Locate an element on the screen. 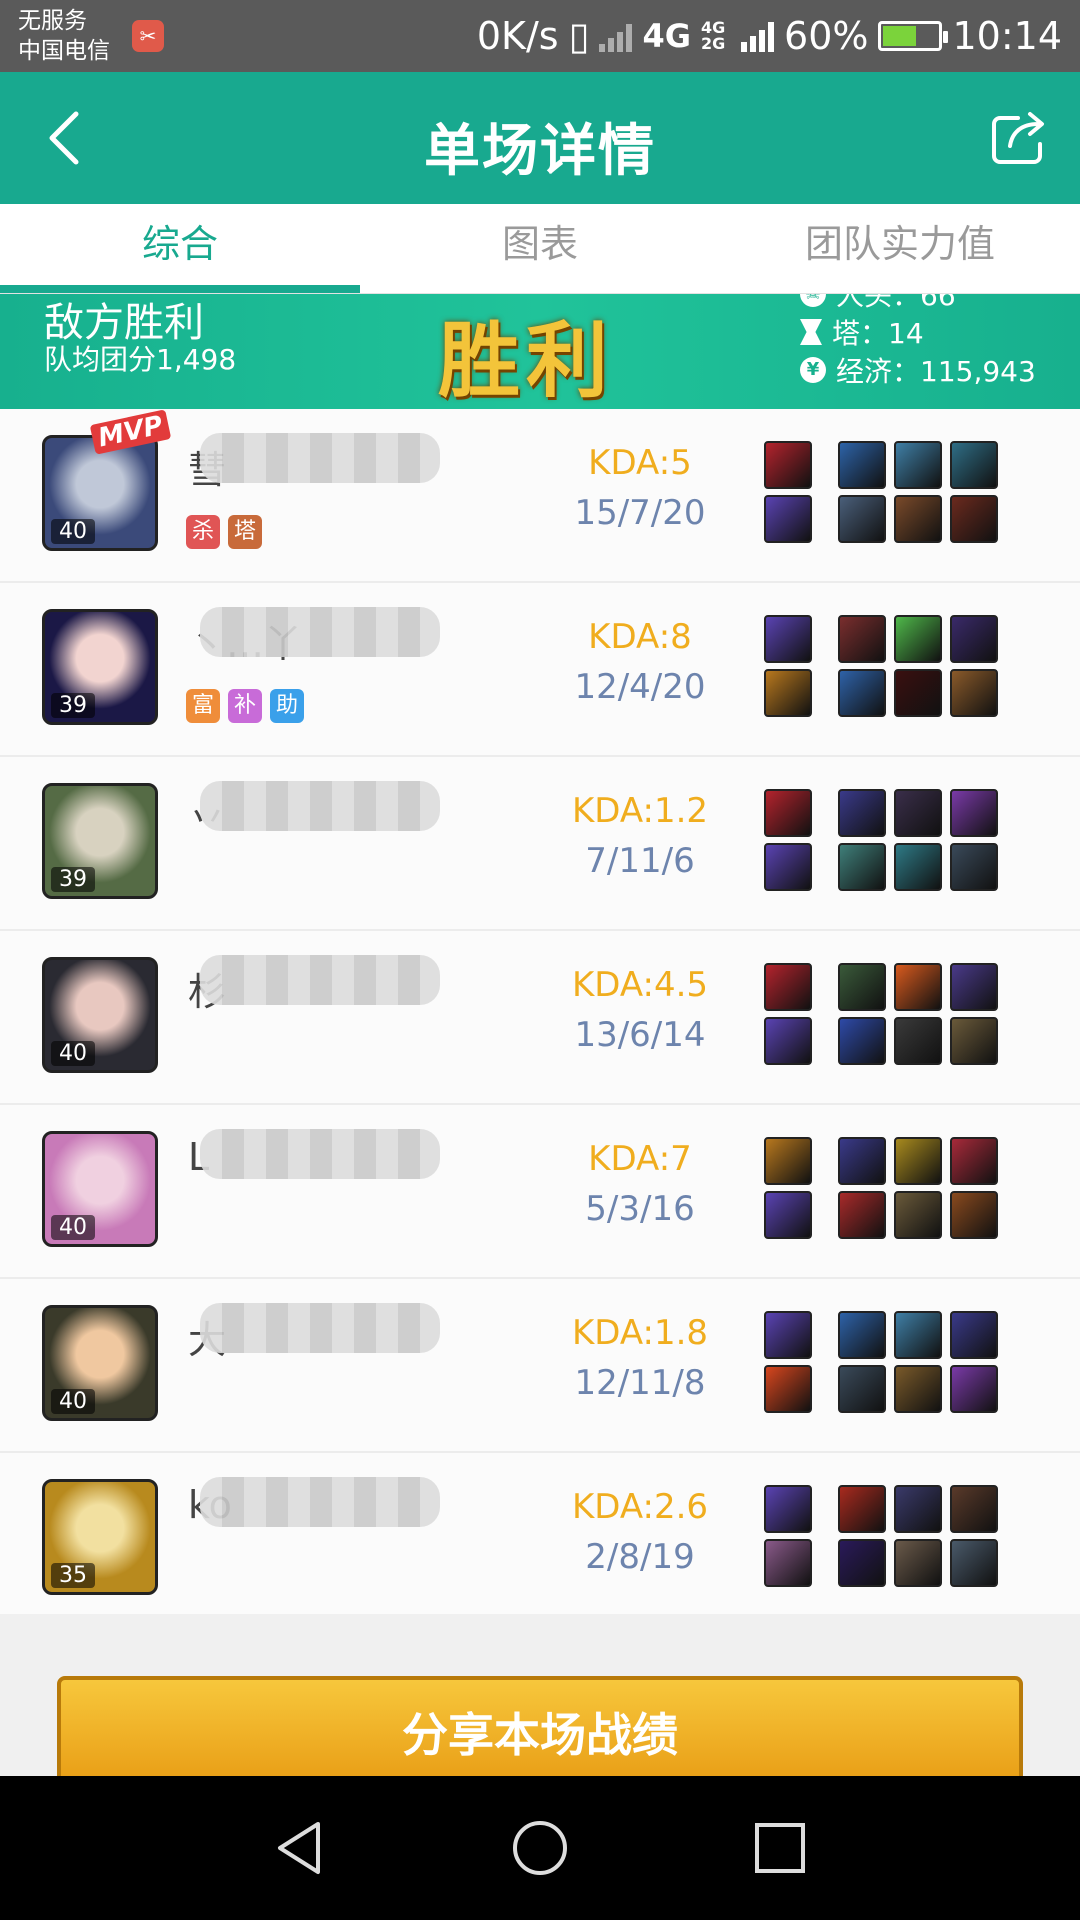 This screenshot has height=1920, width=1080. share-icon is located at coordinates (1019, 137).